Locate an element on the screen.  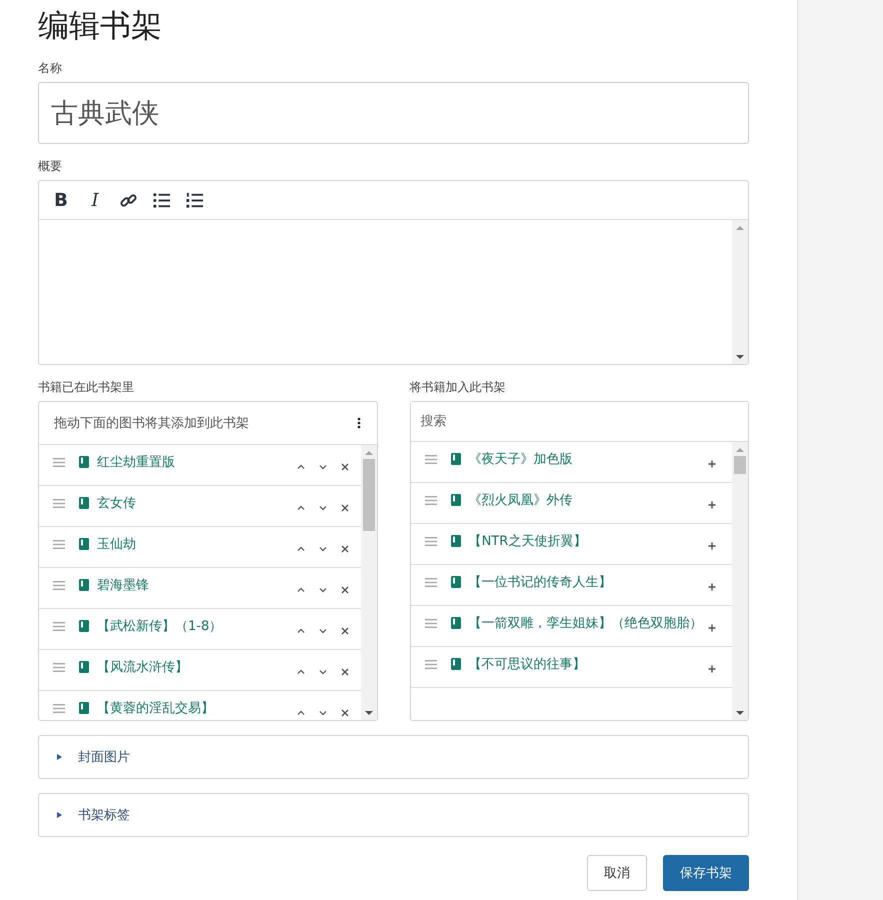
more-options-icon is located at coordinates (358, 423).